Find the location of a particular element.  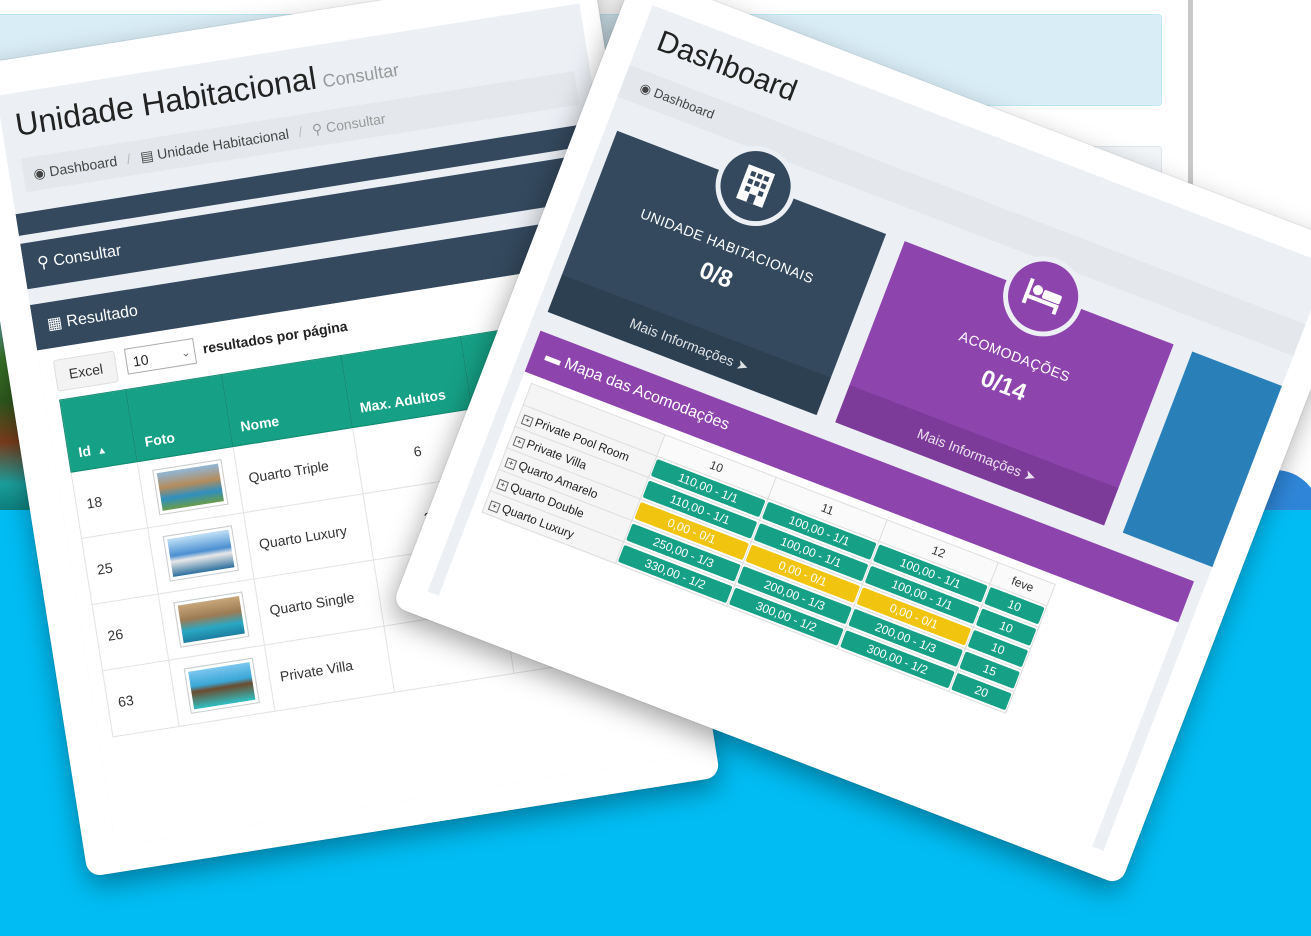

chevron-down-icon: ⌄ is located at coordinates (186, 353).